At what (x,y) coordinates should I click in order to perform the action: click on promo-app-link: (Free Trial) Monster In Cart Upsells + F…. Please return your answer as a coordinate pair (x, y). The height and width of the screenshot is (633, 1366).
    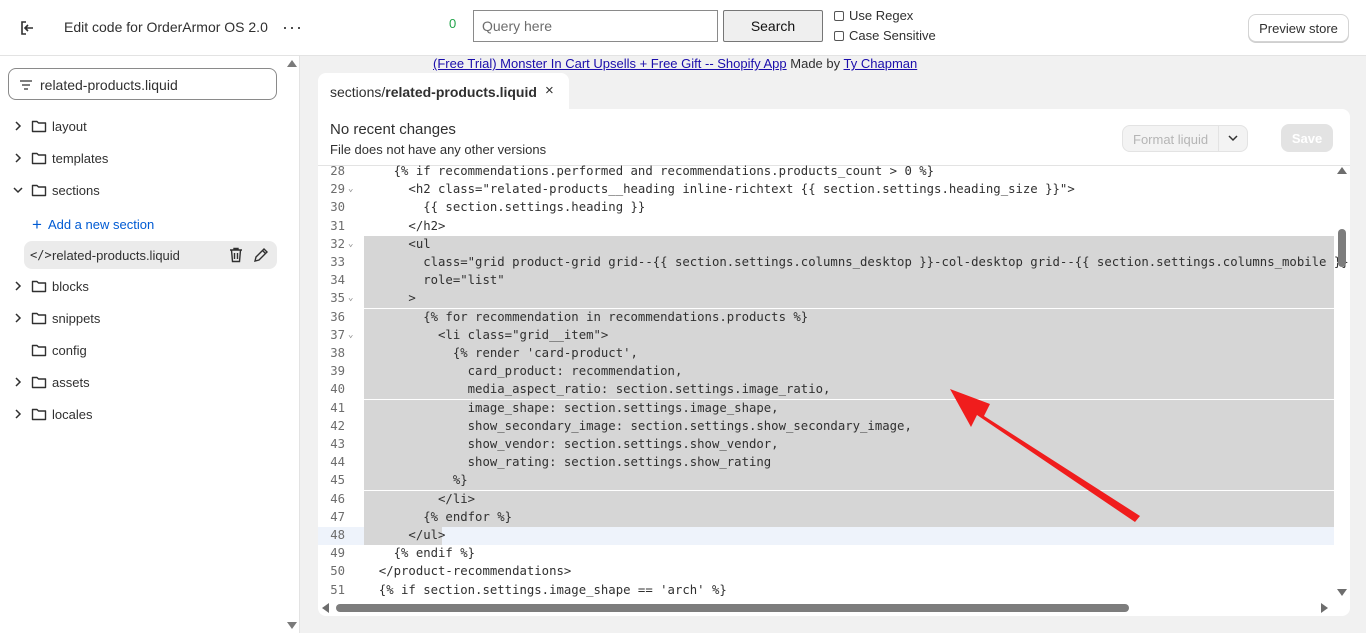
    Looking at the image, I should click on (610, 63).